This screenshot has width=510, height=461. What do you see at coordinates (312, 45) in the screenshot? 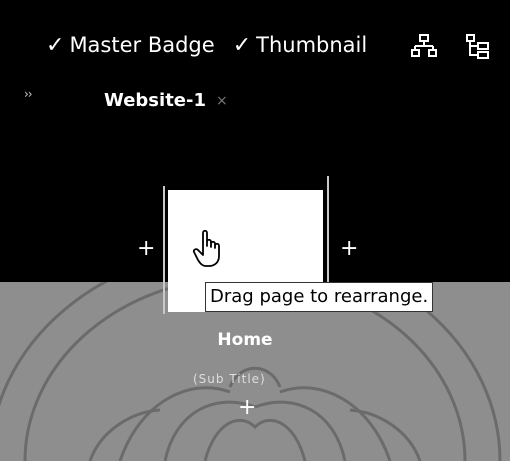
I see `thumbnail-label: Thumbnail` at bounding box center [312, 45].